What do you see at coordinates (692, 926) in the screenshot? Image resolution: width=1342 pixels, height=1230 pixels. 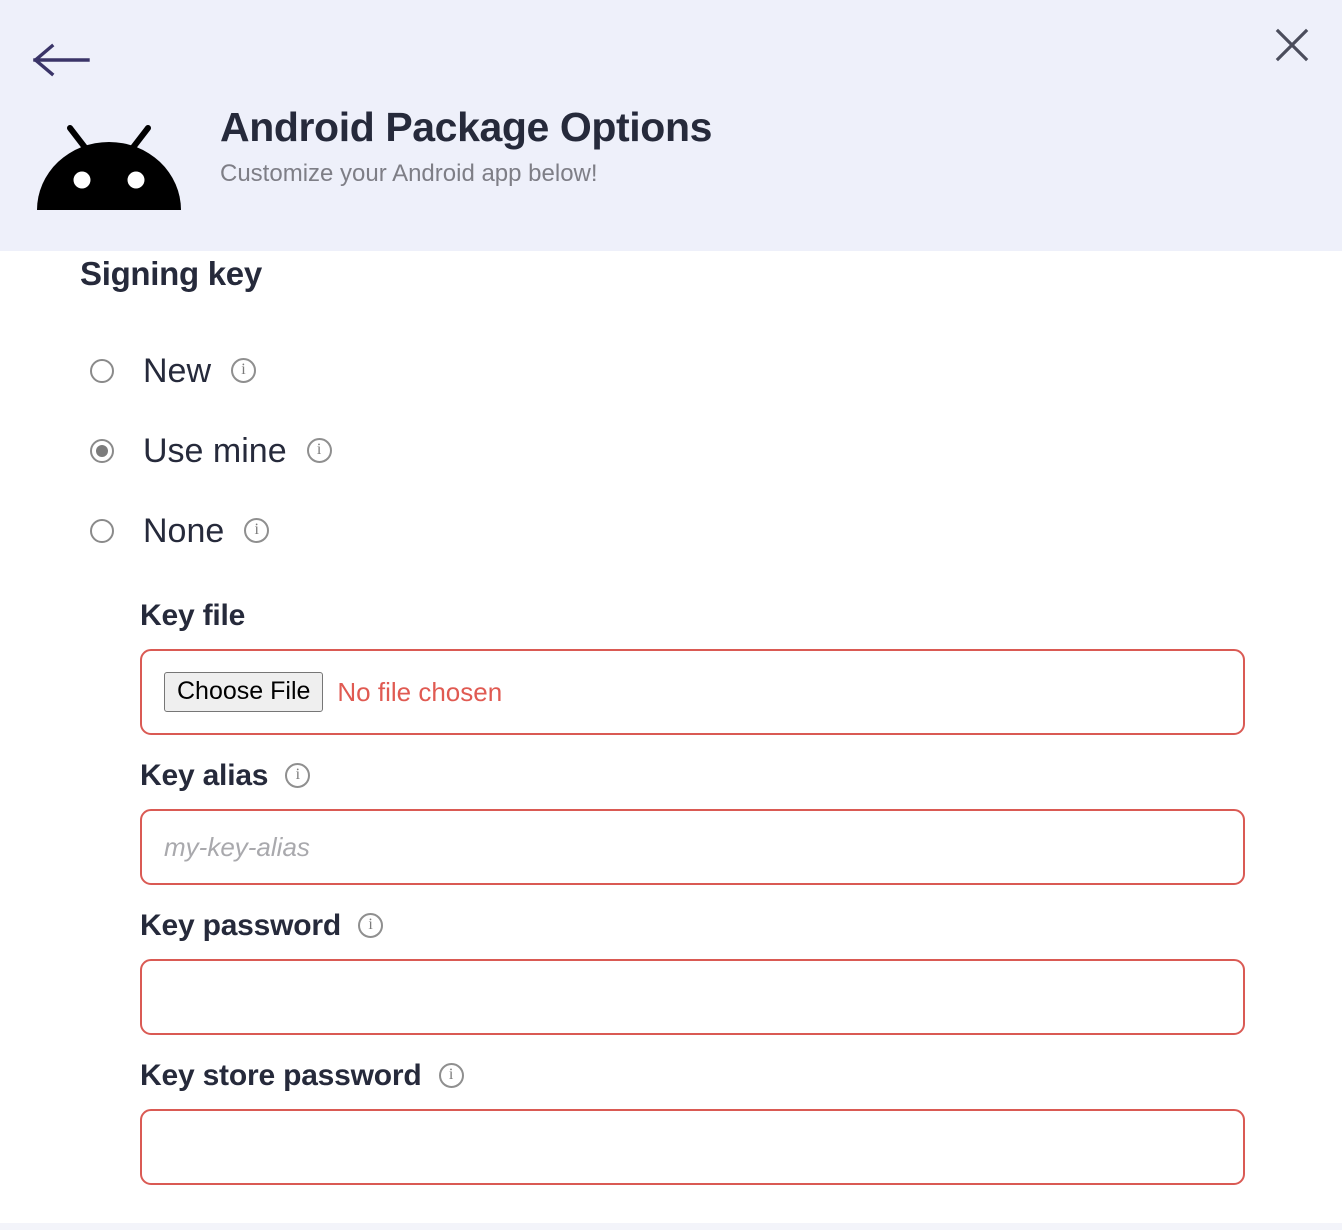 I see `label-key-password: Key password i` at bounding box center [692, 926].